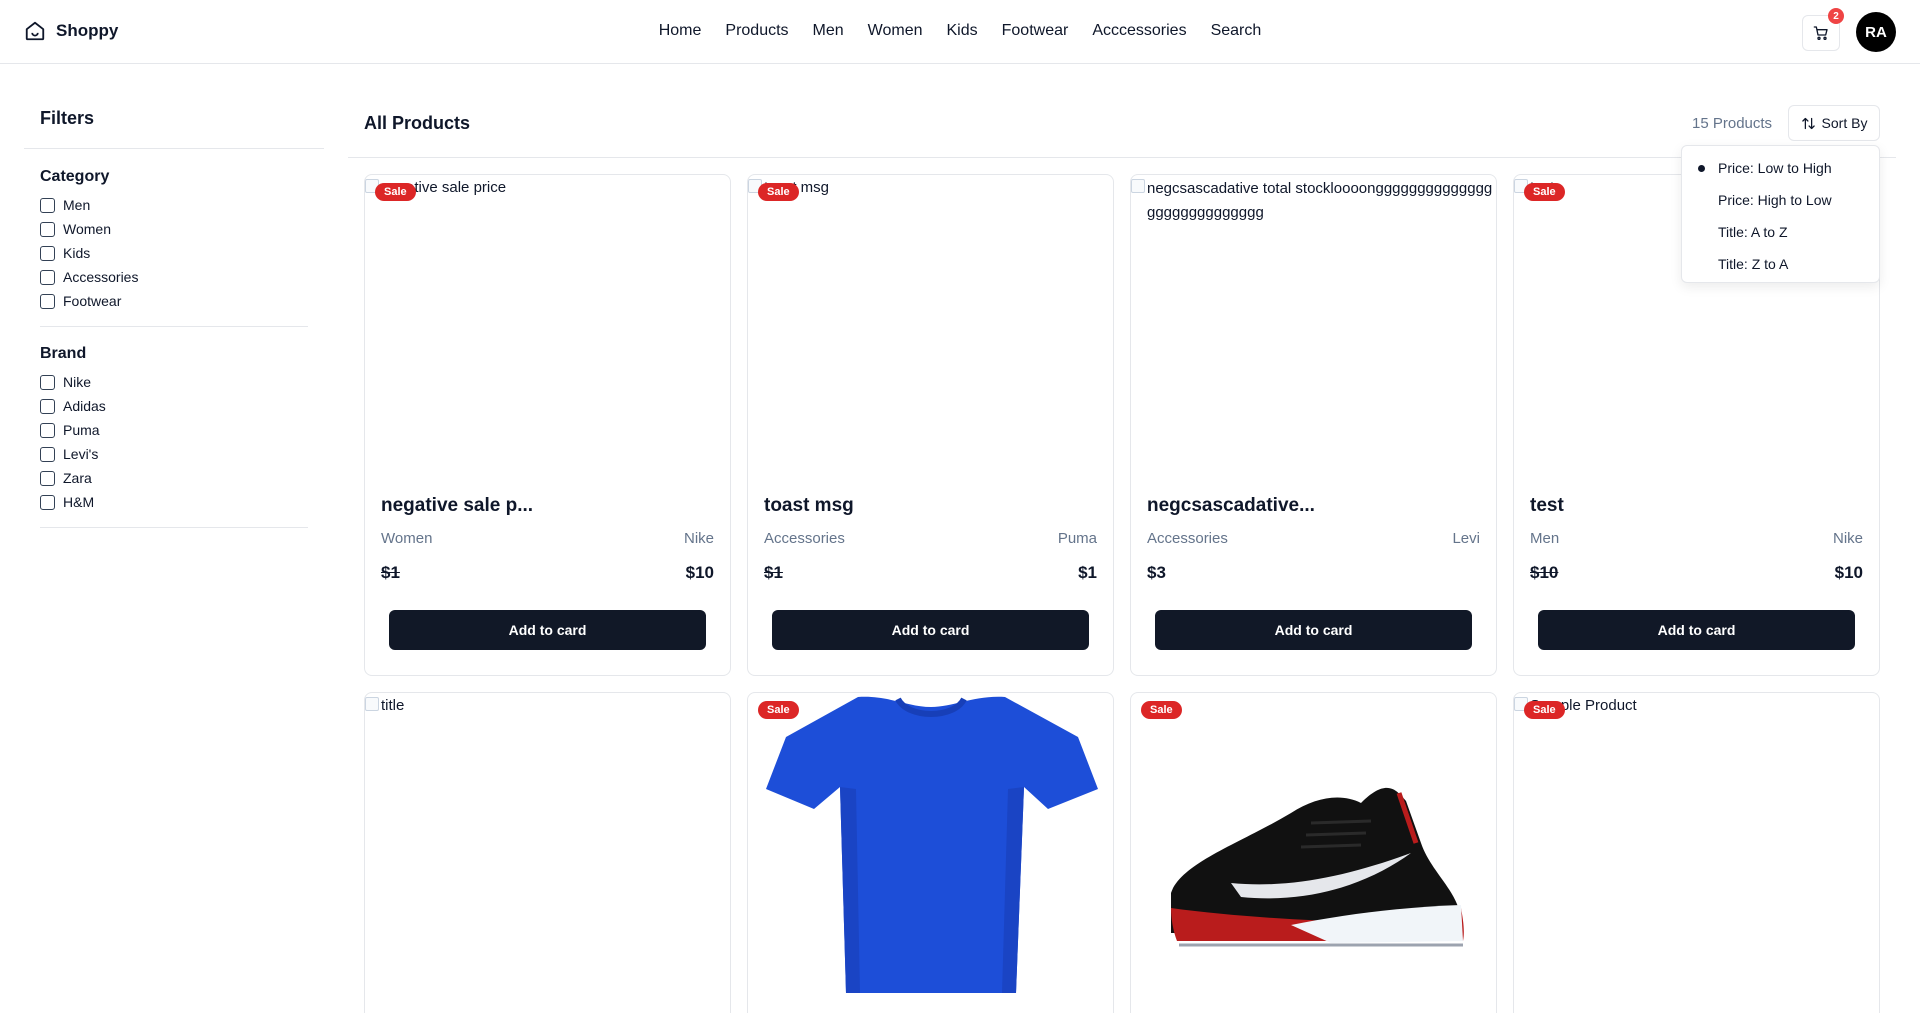  I want to click on product-image: negative sale price, so click(547, 330).